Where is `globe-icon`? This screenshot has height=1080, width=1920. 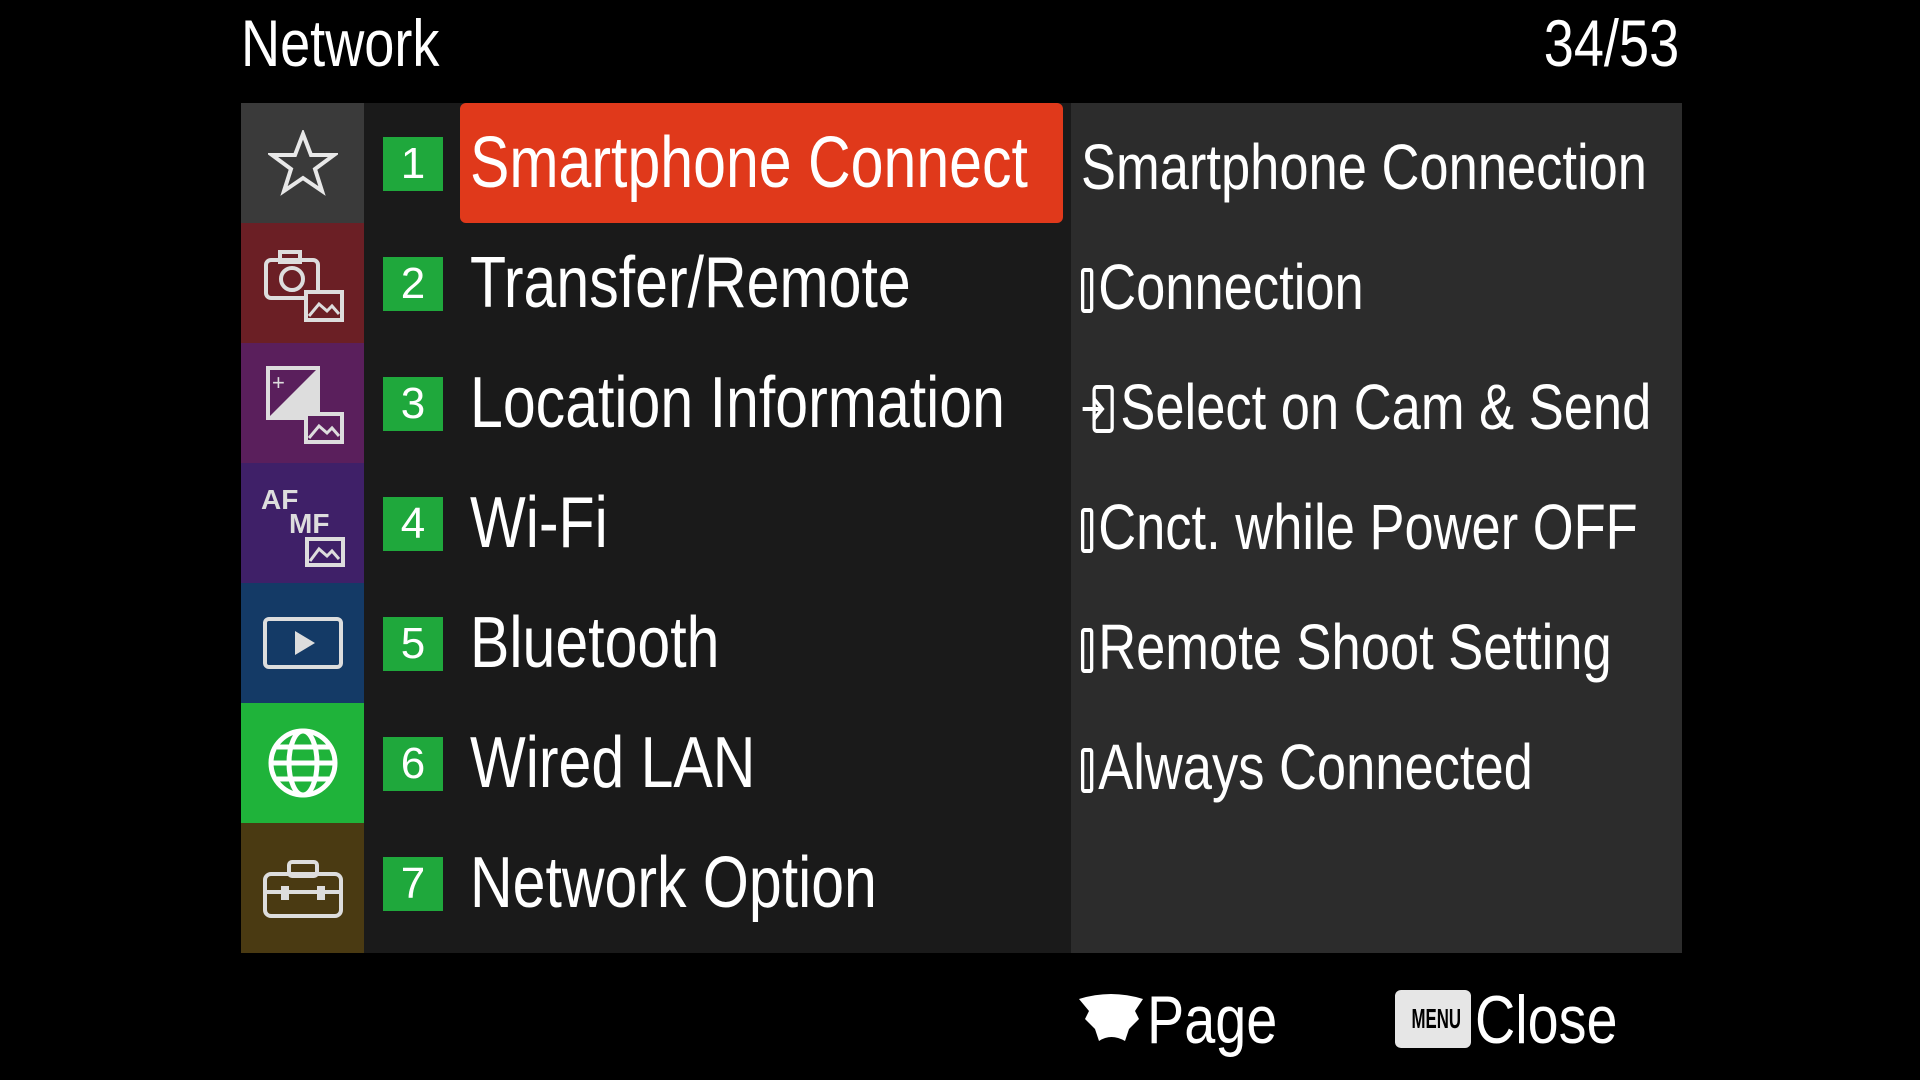 globe-icon is located at coordinates (302, 763).